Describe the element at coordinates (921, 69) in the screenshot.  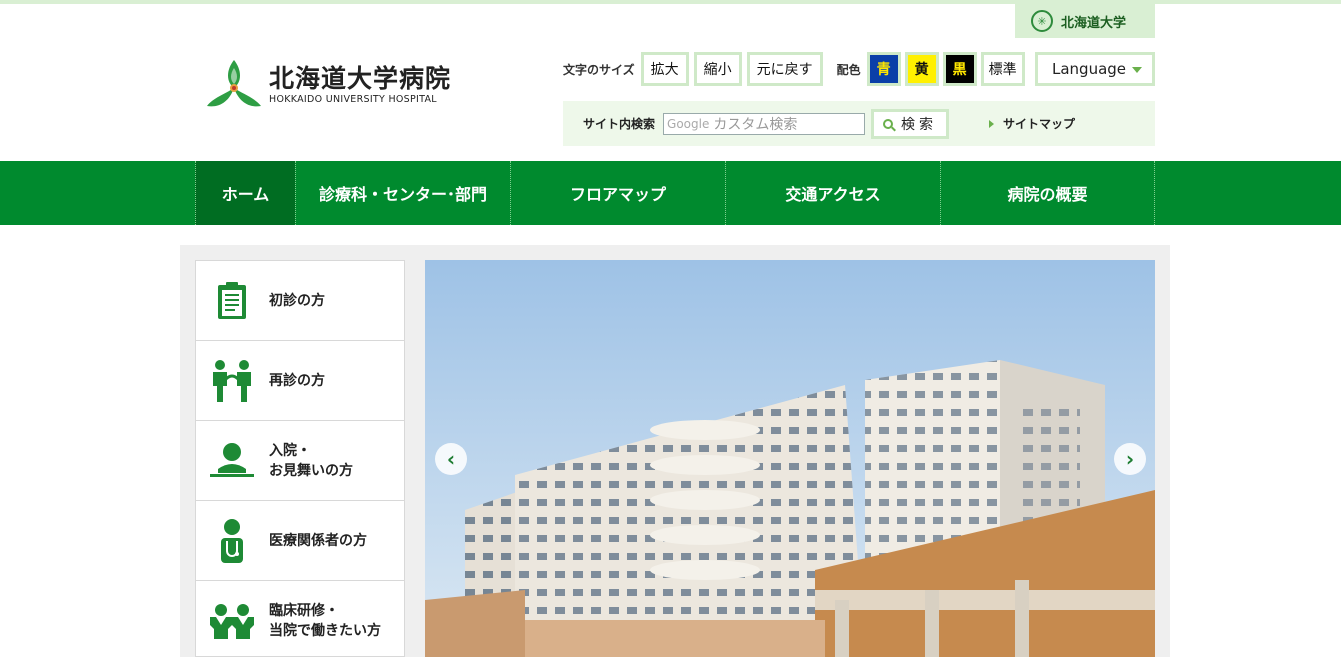
I see `color-yellow-button: 黄` at that location.